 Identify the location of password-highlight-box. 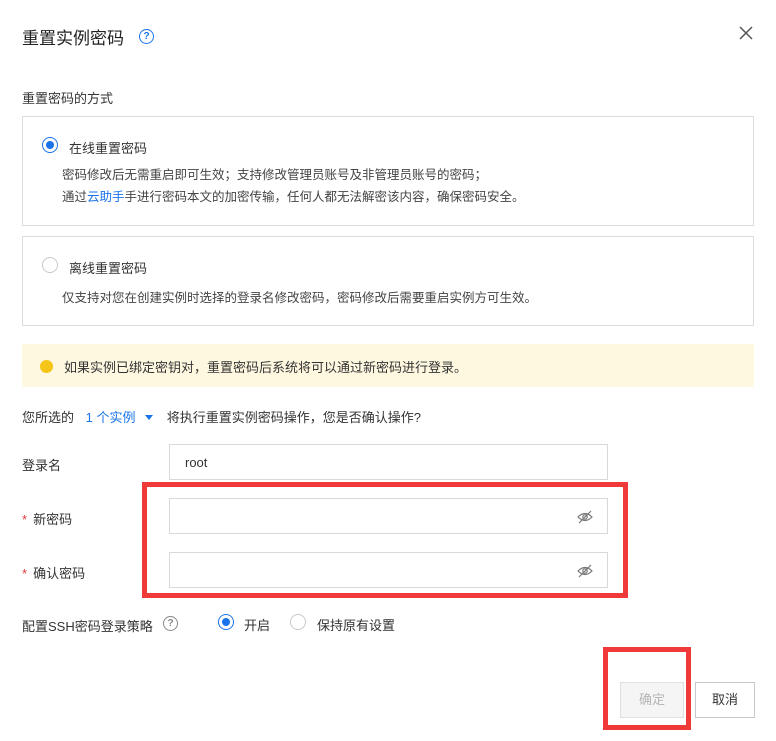
(385, 540).